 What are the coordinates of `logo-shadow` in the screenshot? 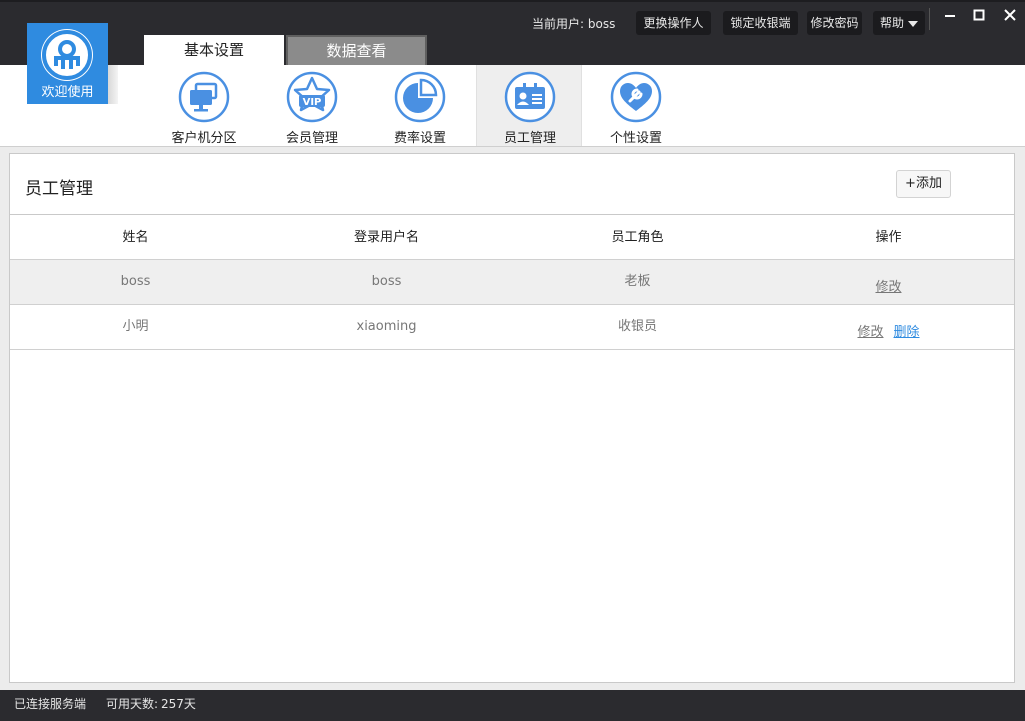 It's located at (113, 84).